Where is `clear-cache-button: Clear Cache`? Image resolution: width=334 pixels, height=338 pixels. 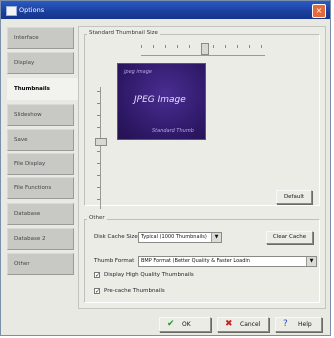 clear-cache-button: Clear Cache is located at coordinates (289, 237).